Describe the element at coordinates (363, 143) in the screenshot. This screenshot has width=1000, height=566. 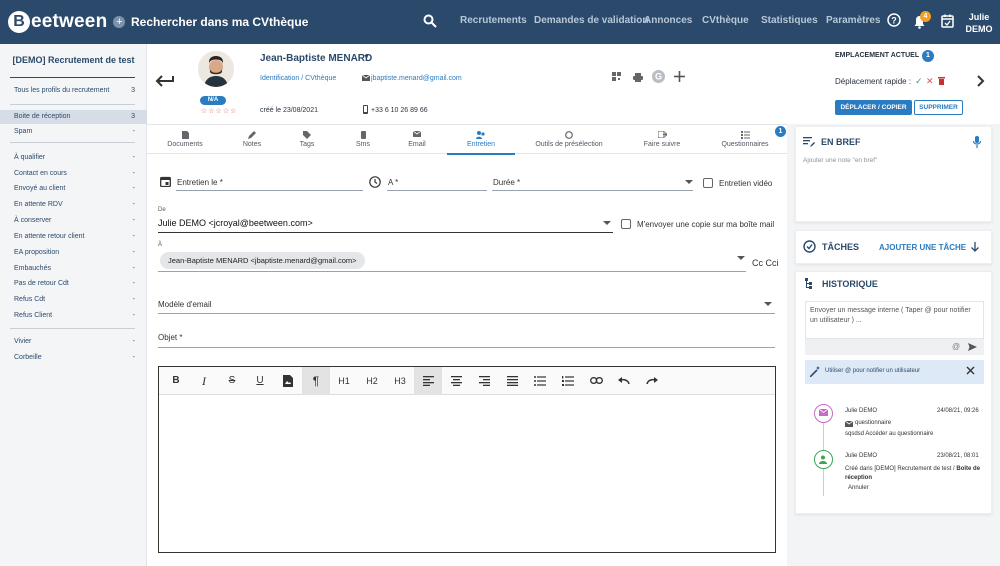
I see `tab-sms: Sms` at that location.